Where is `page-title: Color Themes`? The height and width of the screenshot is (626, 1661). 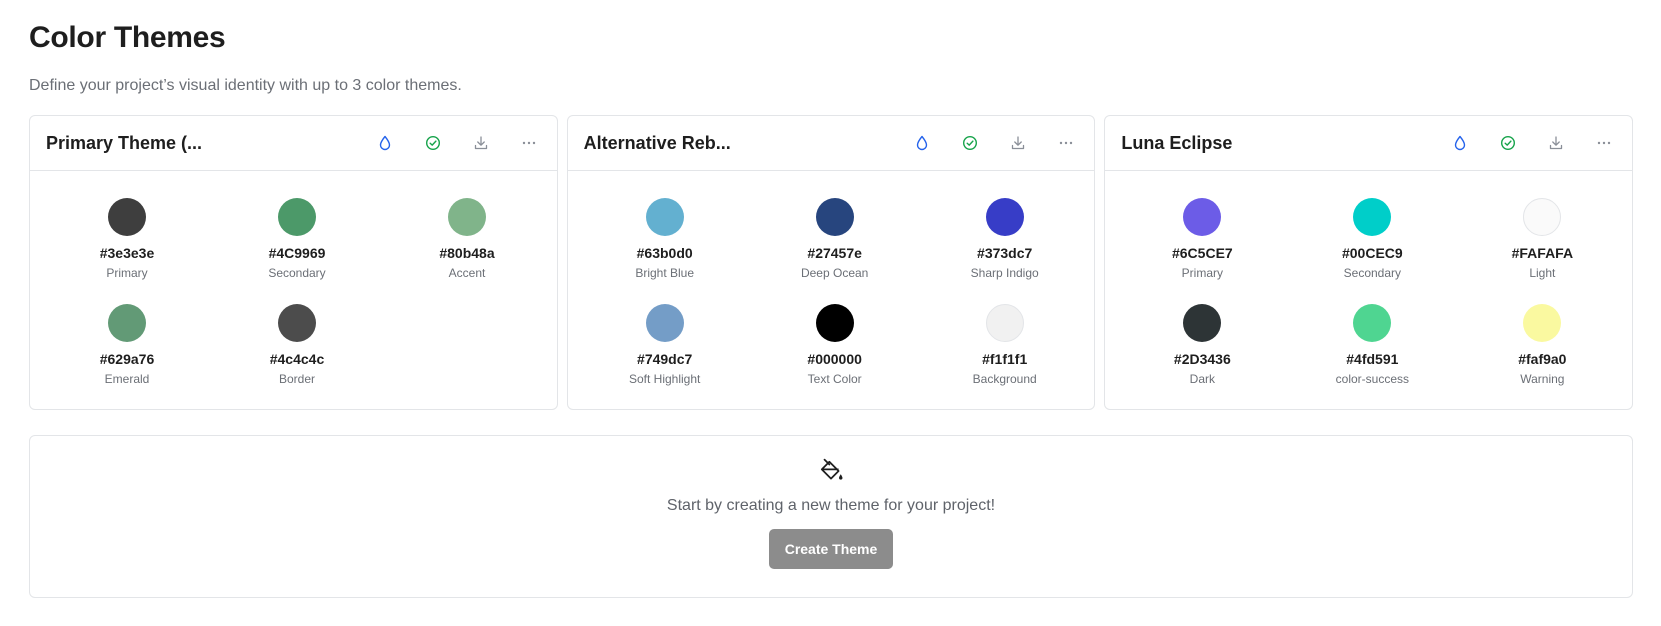 page-title: Color Themes is located at coordinates (127, 37).